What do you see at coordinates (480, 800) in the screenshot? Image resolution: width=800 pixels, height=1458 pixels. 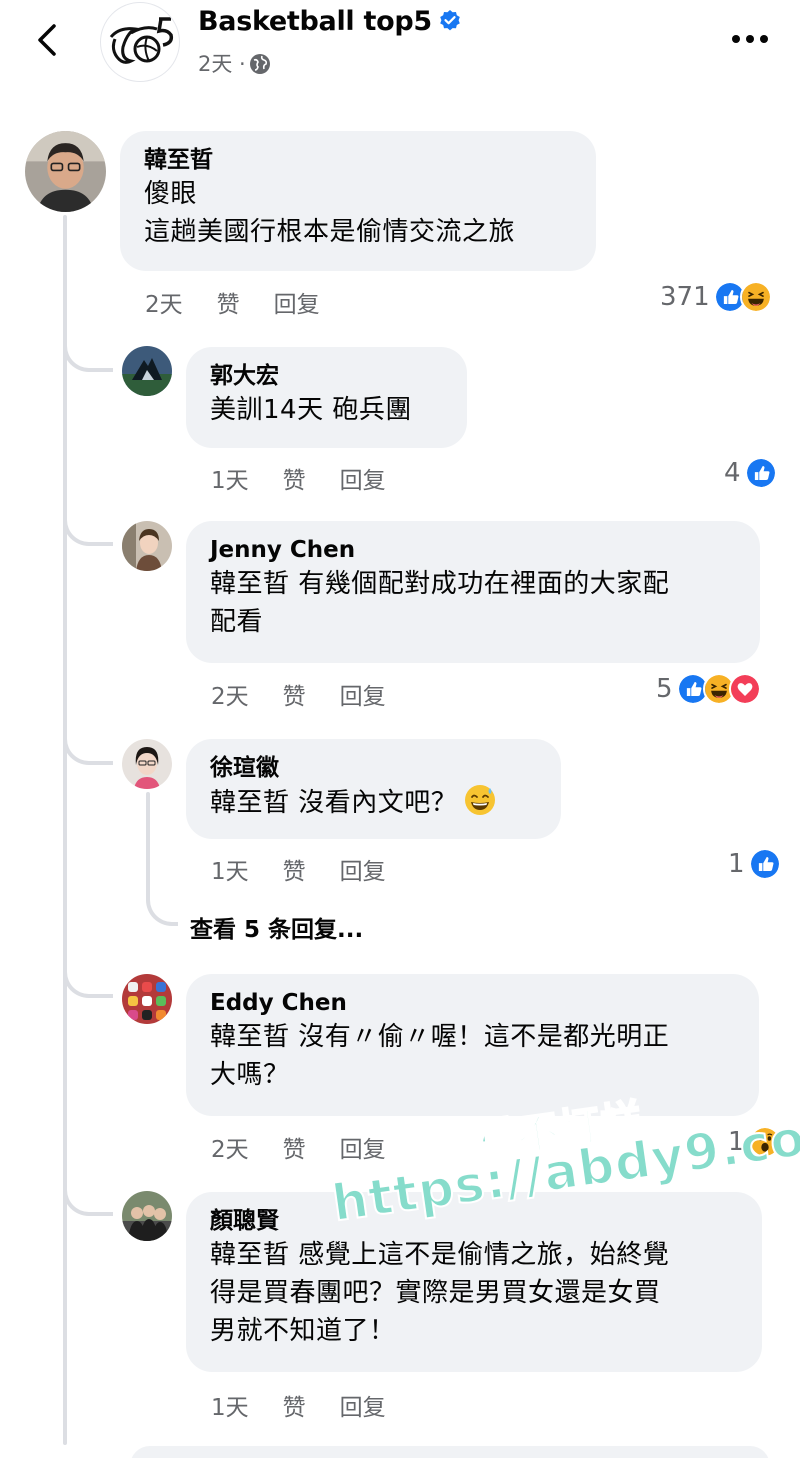 I see `grinning-sweat-emoji-icon` at bounding box center [480, 800].